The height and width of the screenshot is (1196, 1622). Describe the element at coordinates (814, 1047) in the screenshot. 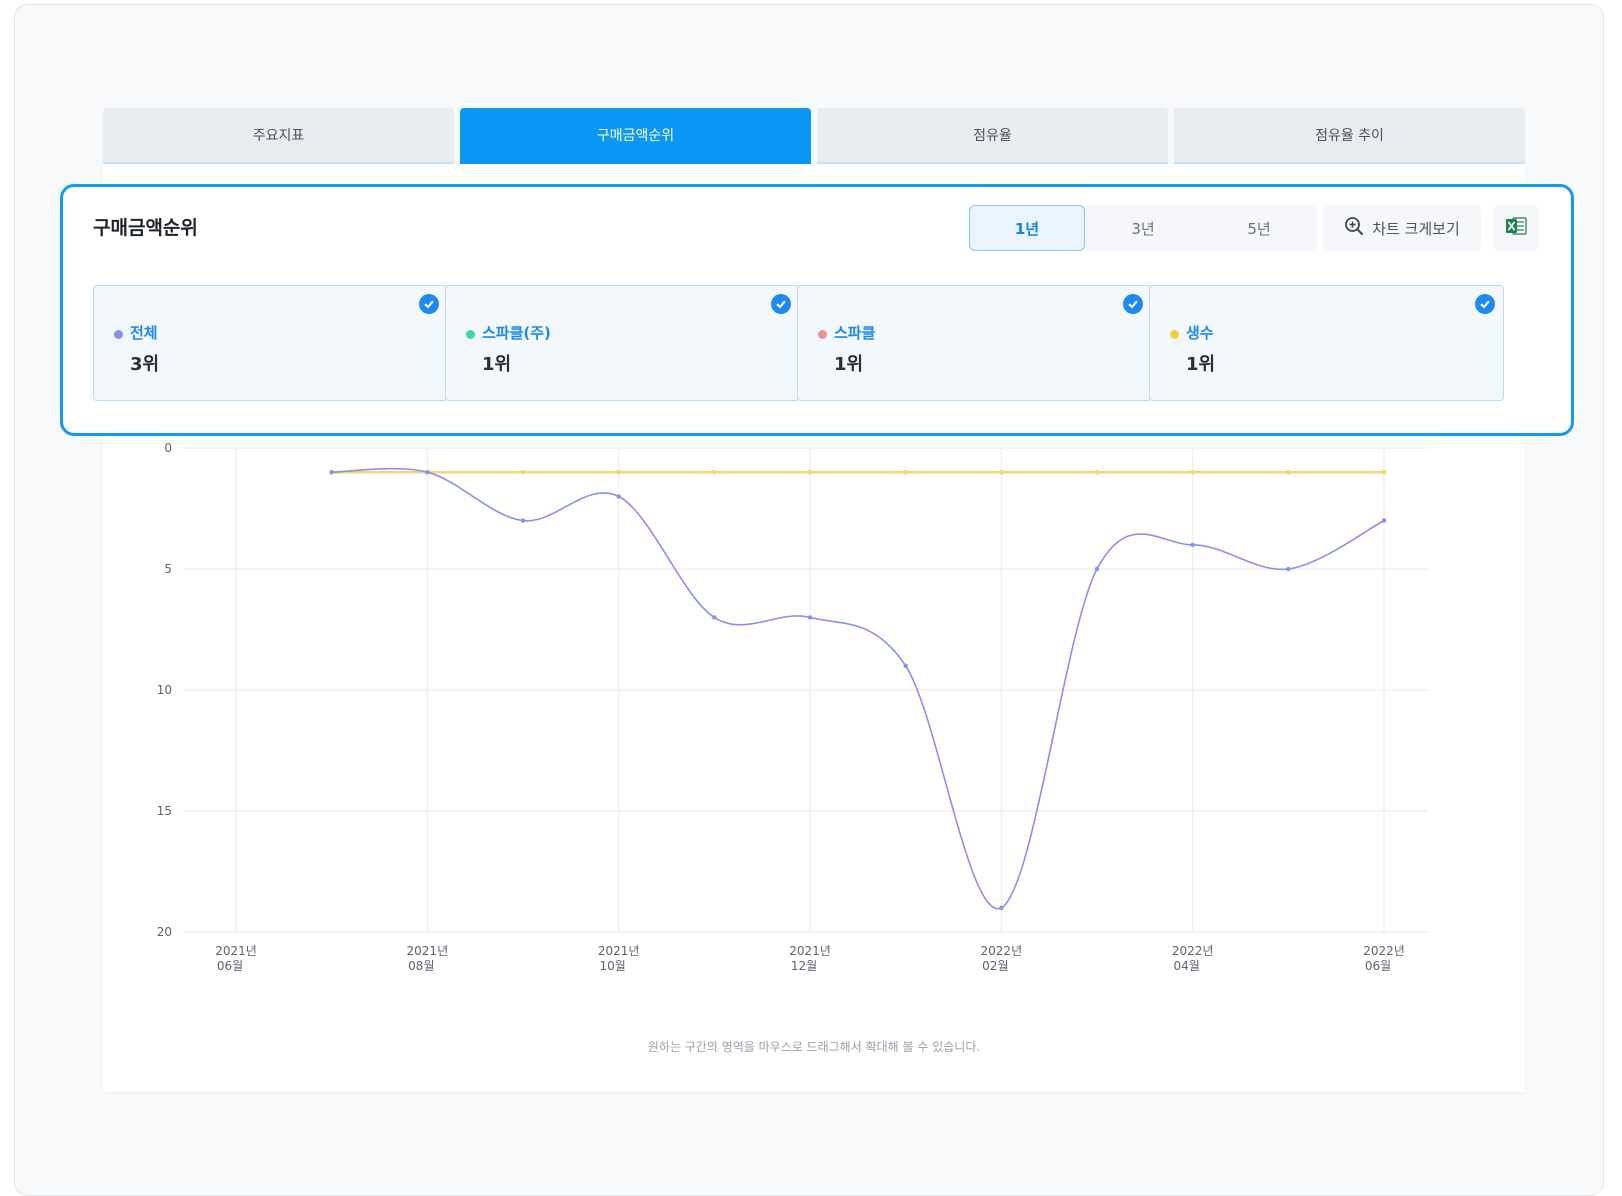

I see `zoom-hint-text: 원하는 구간의 영역을 마우스로 드래그해서 확대해 볼 수 있습니다.` at that location.